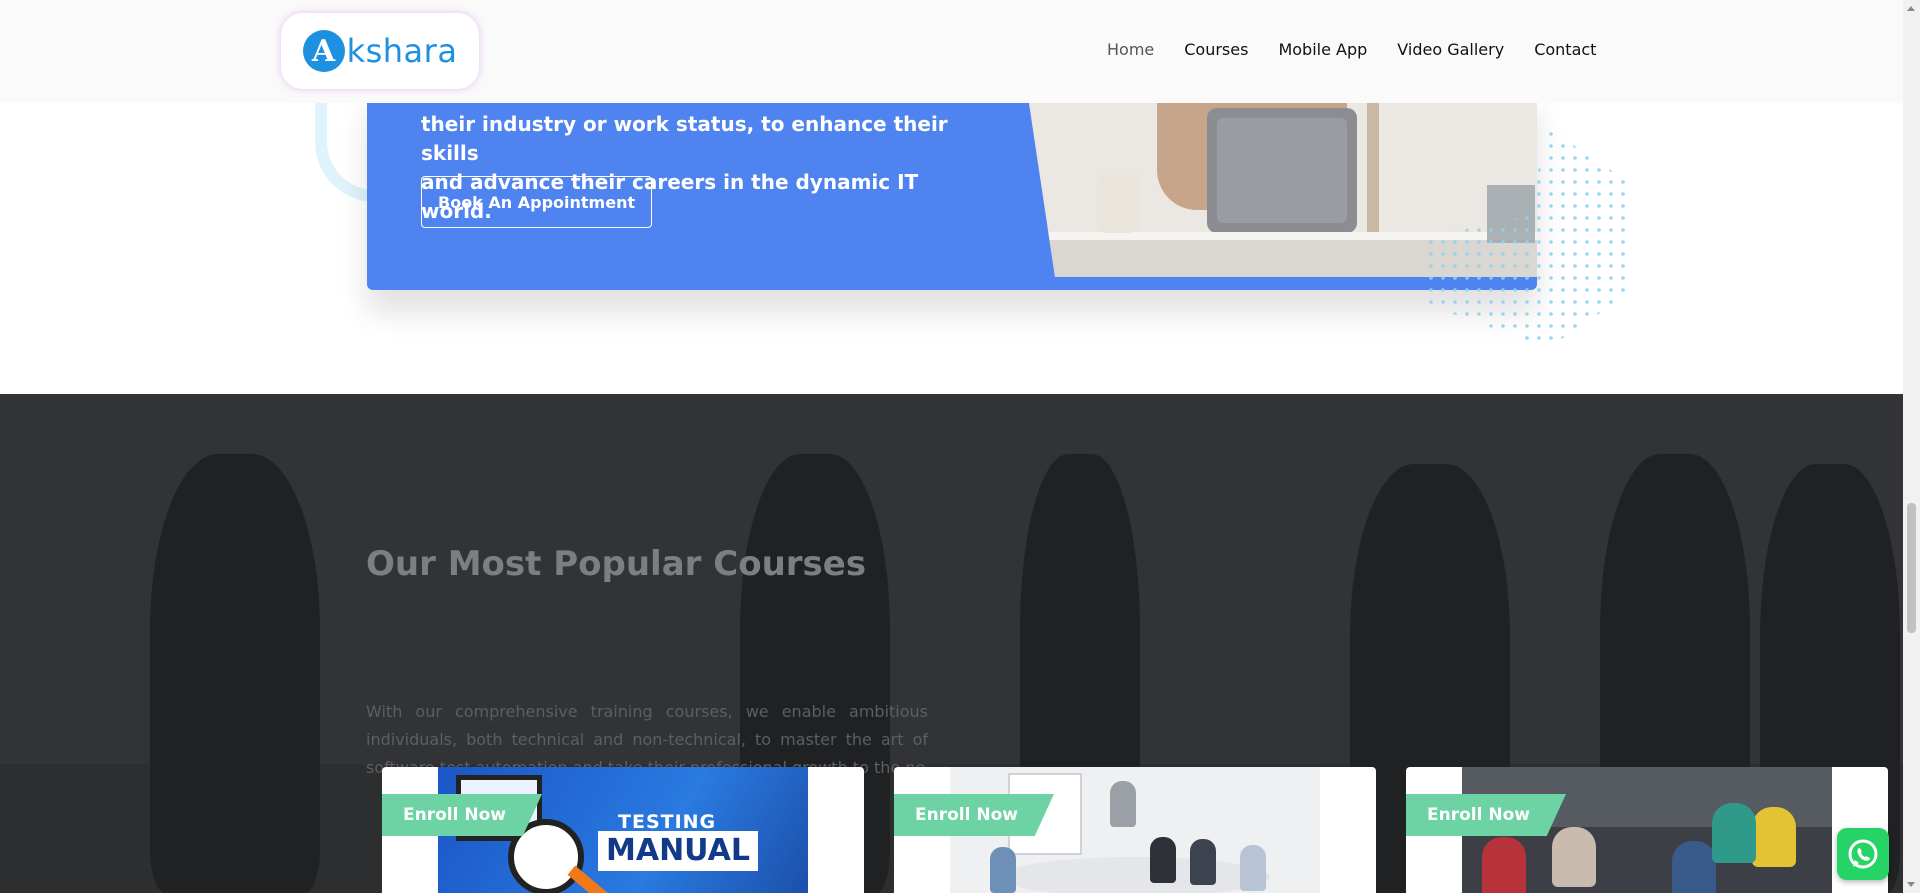 The image size is (1920, 893). Describe the element at coordinates (1911, 8) in the screenshot. I see `scroll-up-icon` at that location.